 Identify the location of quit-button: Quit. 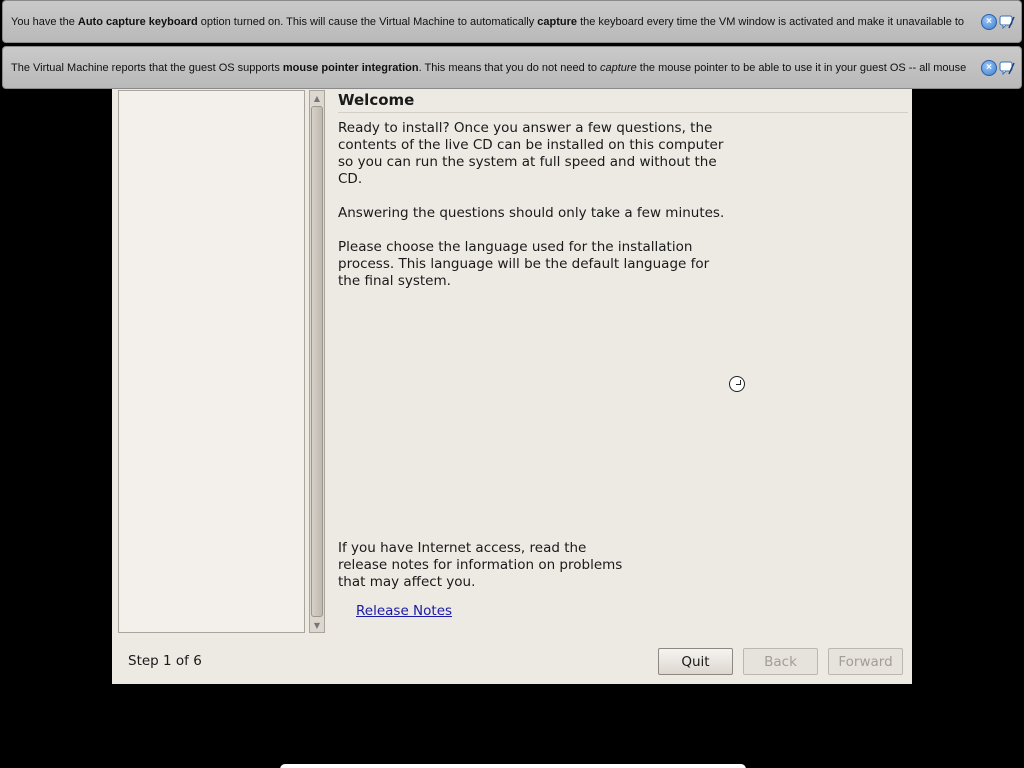
(695, 661).